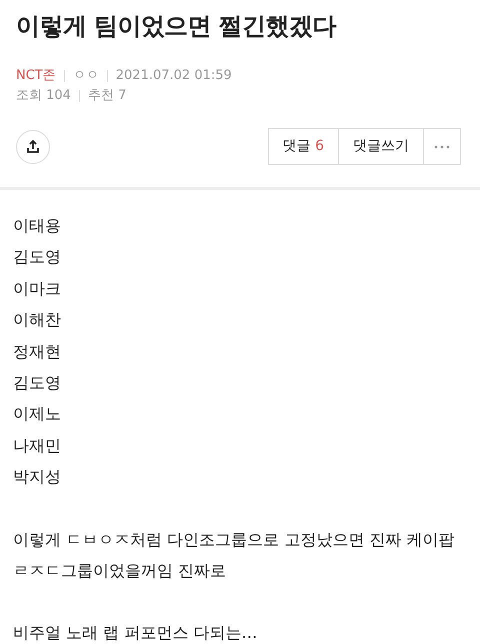  I want to click on share-icon, so click(33, 146).